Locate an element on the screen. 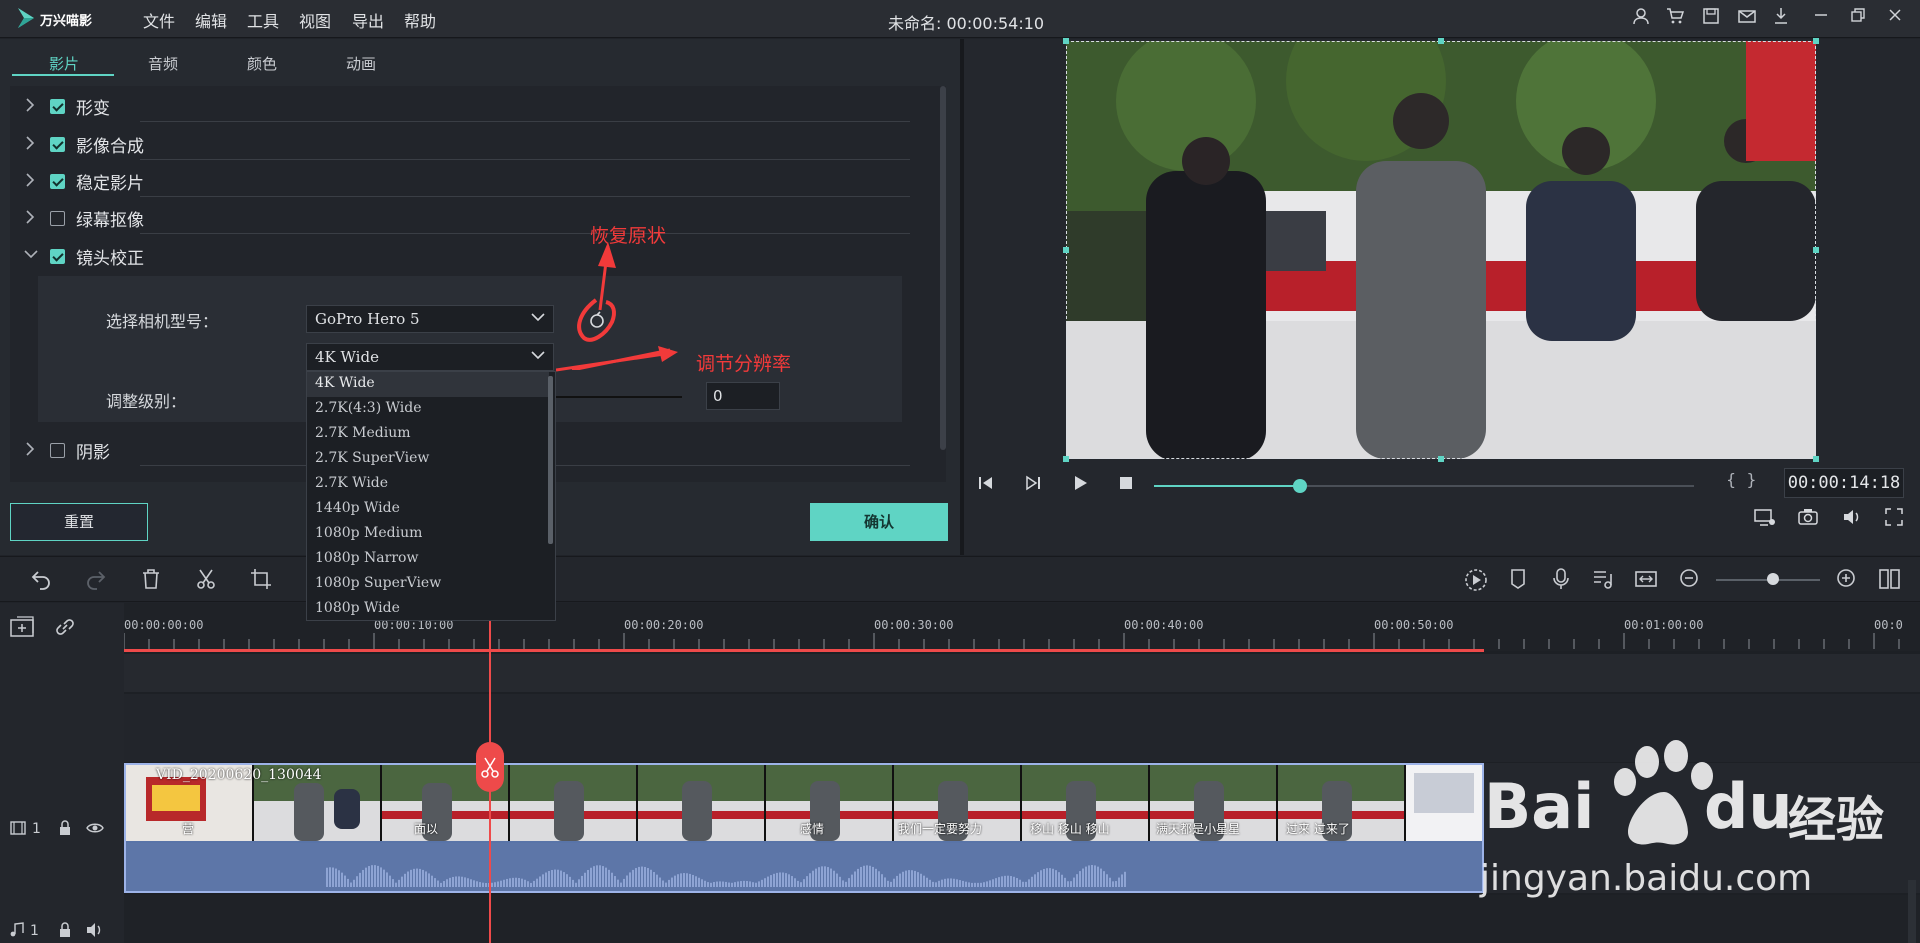 The height and width of the screenshot is (943, 1920). render-preview-icon is located at coordinates (1476, 580).